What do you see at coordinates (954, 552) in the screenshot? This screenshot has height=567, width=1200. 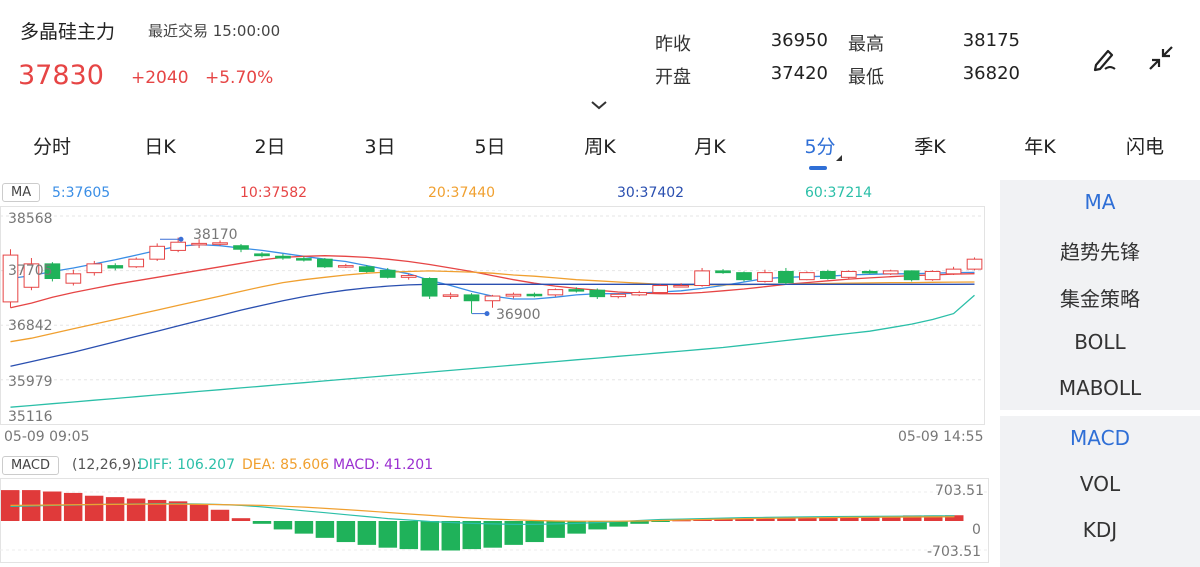 I see `macd-axis-bottom: -703.51` at bounding box center [954, 552].